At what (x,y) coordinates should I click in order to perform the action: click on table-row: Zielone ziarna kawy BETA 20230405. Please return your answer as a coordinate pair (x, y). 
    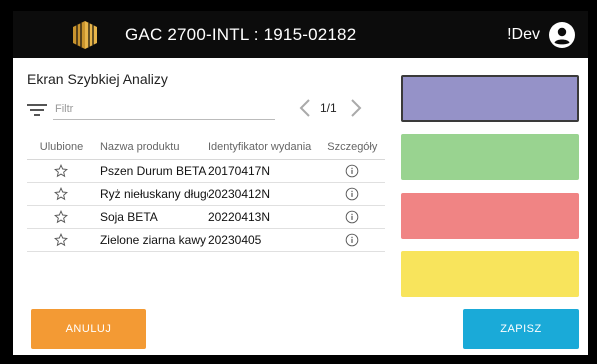
    Looking at the image, I should click on (206, 240).